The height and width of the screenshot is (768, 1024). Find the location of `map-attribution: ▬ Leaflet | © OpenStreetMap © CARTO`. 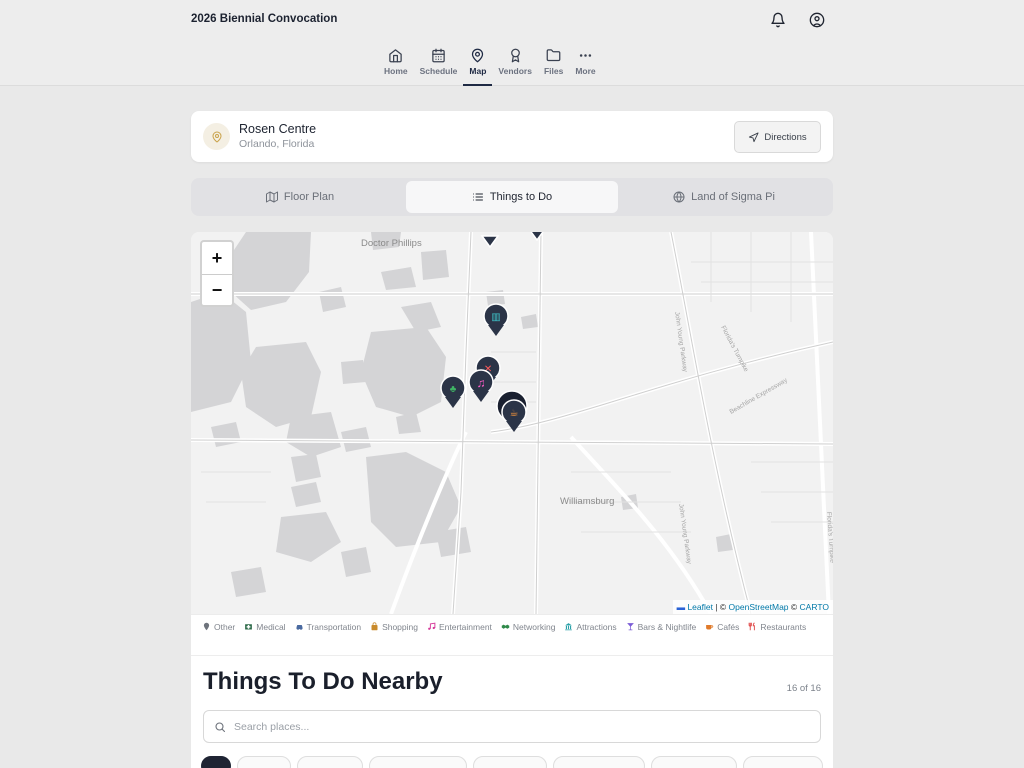

map-attribution: ▬ Leaflet | © OpenStreetMap © CARTO is located at coordinates (752, 607).